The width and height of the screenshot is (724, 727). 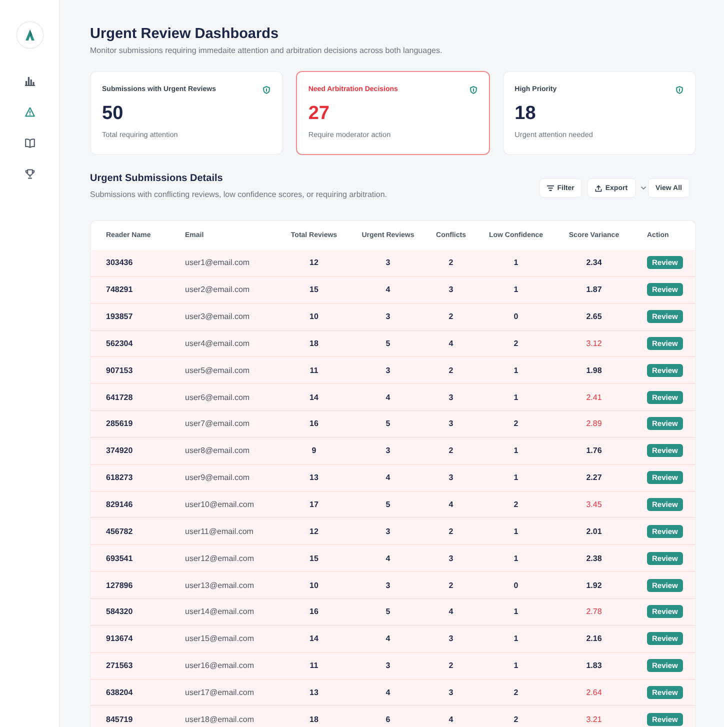 What do you see at coordinates (643, 188) in the screenshot?
I see `chevron-down-icon` at bounding box center [643, 188].